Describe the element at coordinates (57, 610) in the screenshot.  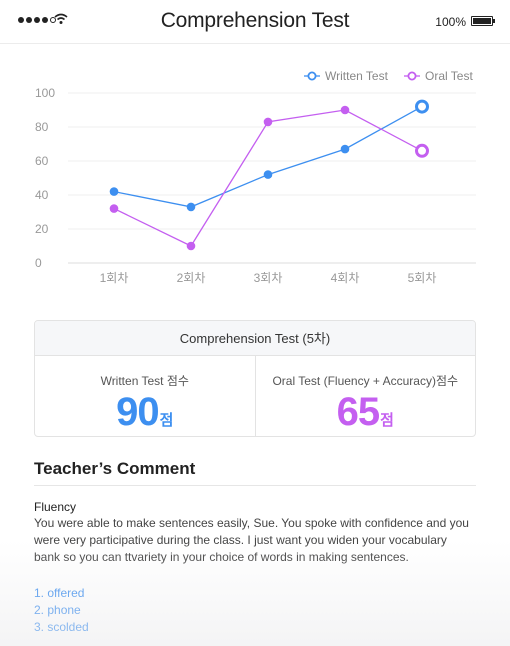
I see `list-item: 2. phone` at that location.